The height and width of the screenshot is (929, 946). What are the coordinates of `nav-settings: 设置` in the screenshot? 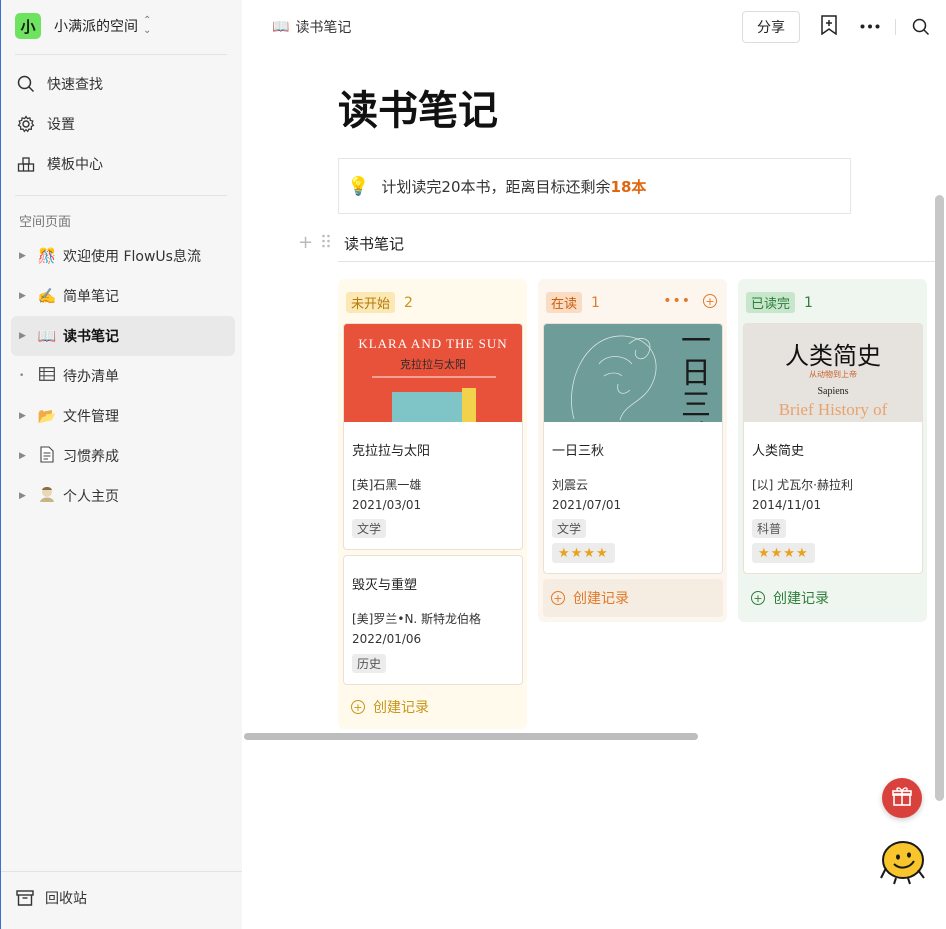 It's located at (45, 124).